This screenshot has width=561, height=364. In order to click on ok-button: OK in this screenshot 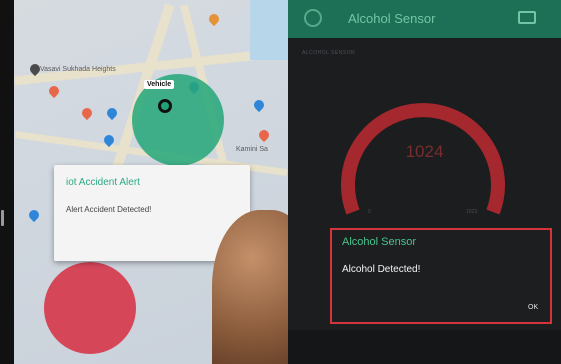, I will do `click(533, 307)`.